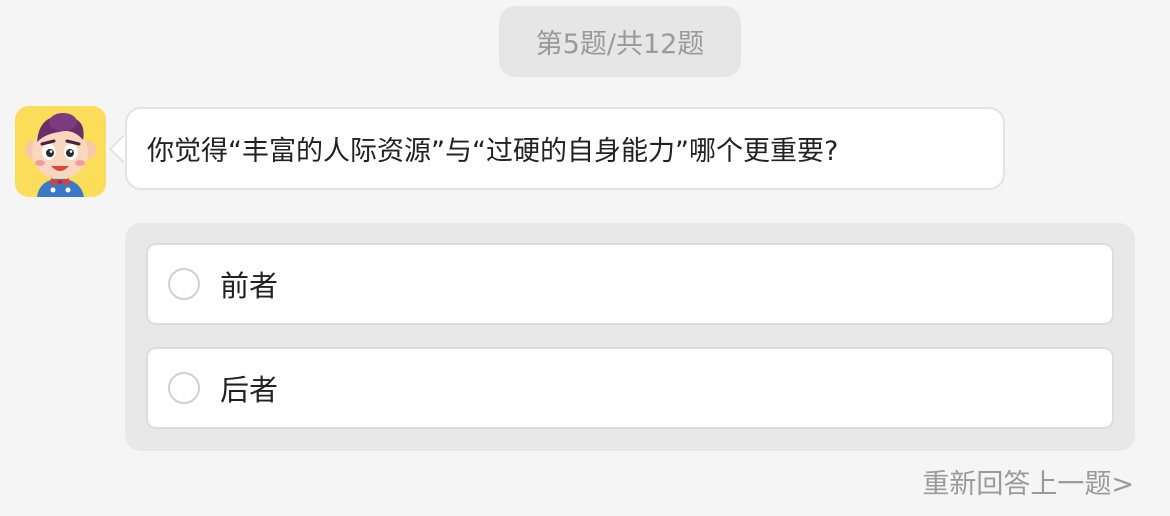  I want to click on avatar, so click(60, 151).